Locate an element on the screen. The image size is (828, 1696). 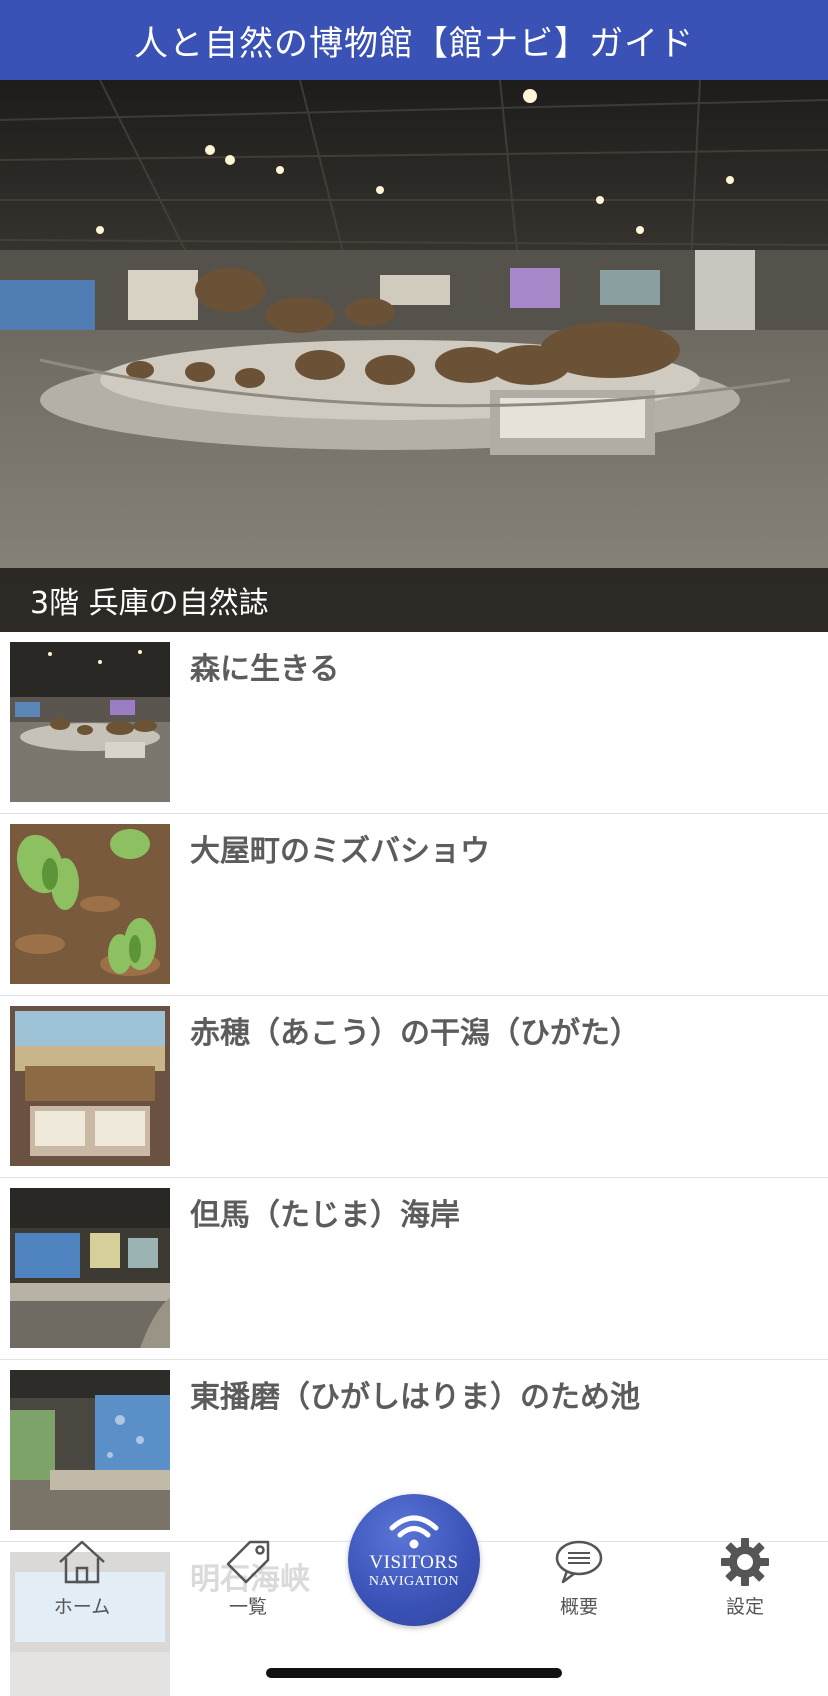
home-icon is located at coordinates (82, 1562).